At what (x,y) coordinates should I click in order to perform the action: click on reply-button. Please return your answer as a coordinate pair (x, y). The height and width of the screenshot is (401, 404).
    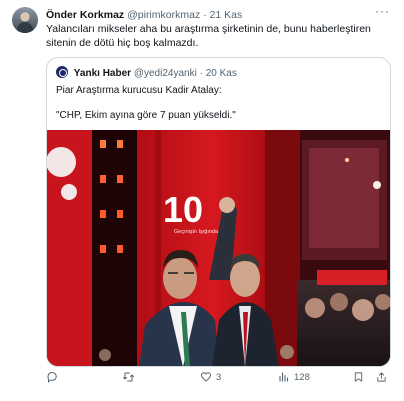
    Looking at the image, I should click on (54, 377).